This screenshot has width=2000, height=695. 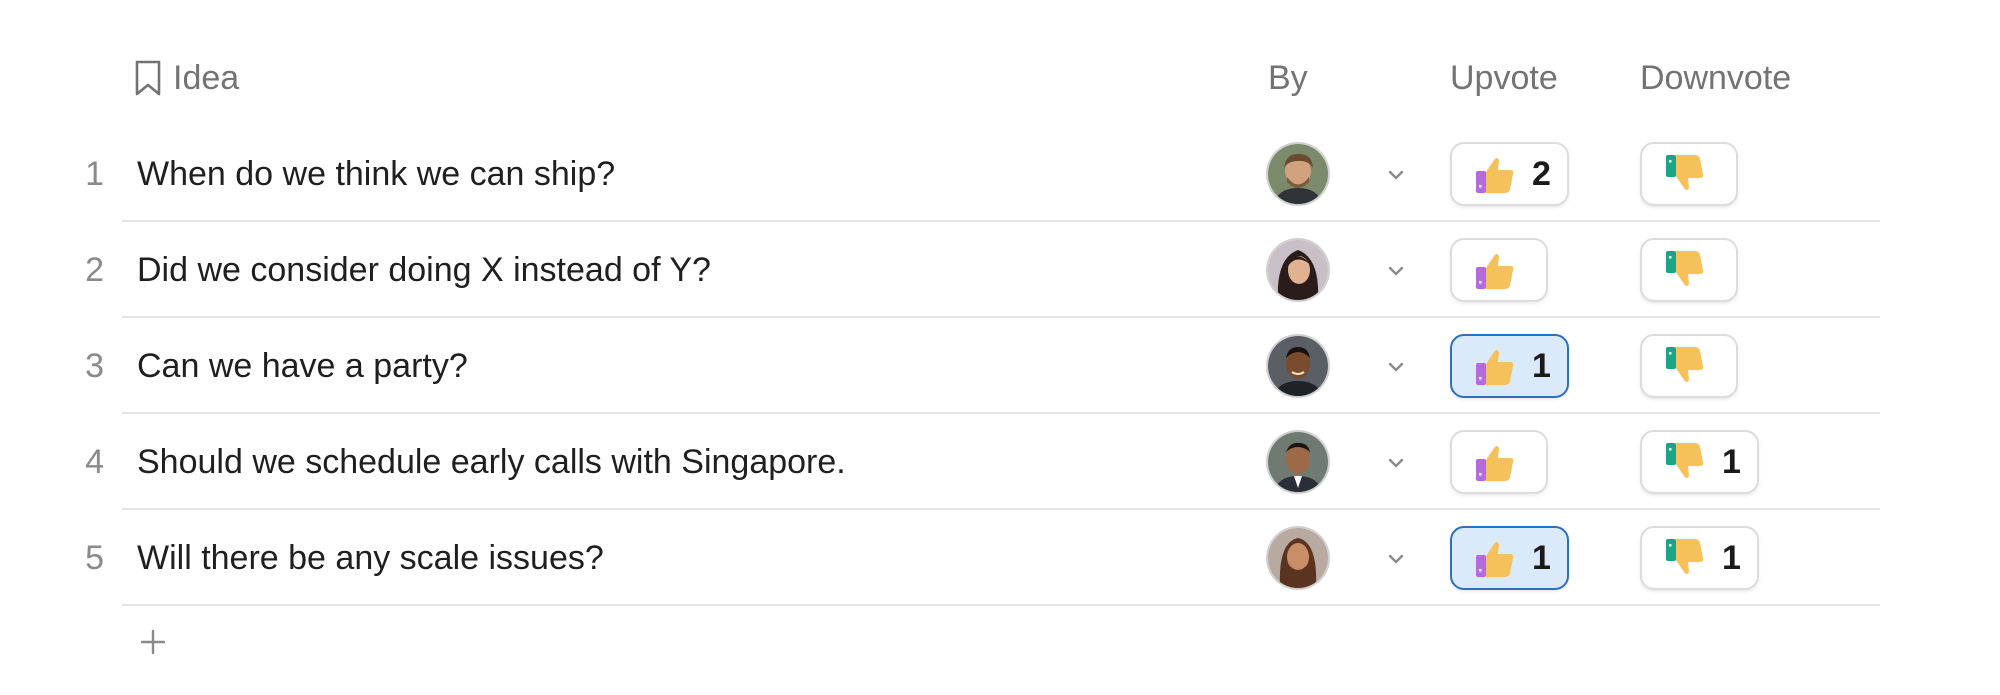 I want to click on table-row: 1 When do we think we can ship? 2, so click(x=1000, y=174).